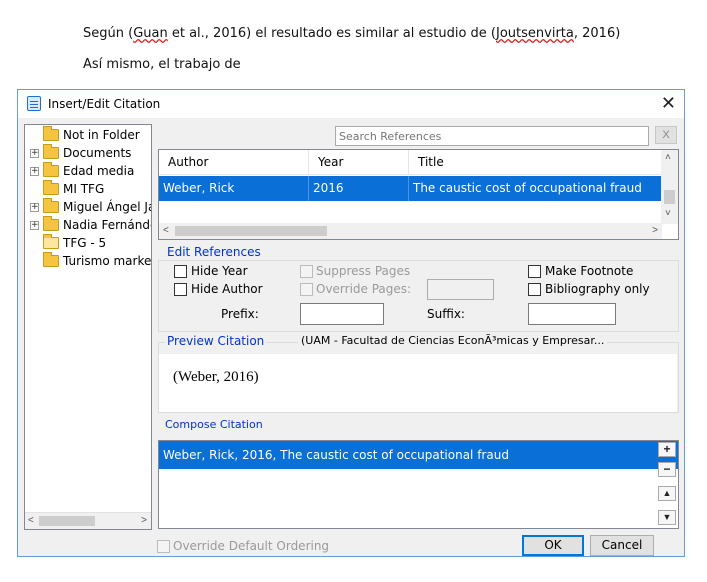 This screenshot has height=582, width=707. Describe the element at coordinates (446, 314) in the screenshot. I see `suffix-label: Suffix:` at that location.